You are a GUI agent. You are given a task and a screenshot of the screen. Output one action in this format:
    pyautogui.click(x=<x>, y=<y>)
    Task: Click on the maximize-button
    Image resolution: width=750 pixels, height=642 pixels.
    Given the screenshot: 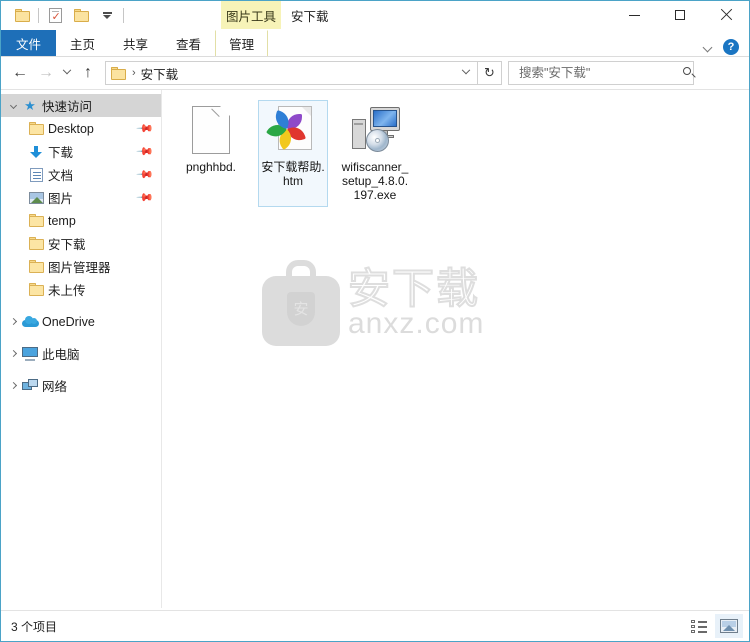 What is the action you would take?
    pyautogui.click(x=680, y=15)
    